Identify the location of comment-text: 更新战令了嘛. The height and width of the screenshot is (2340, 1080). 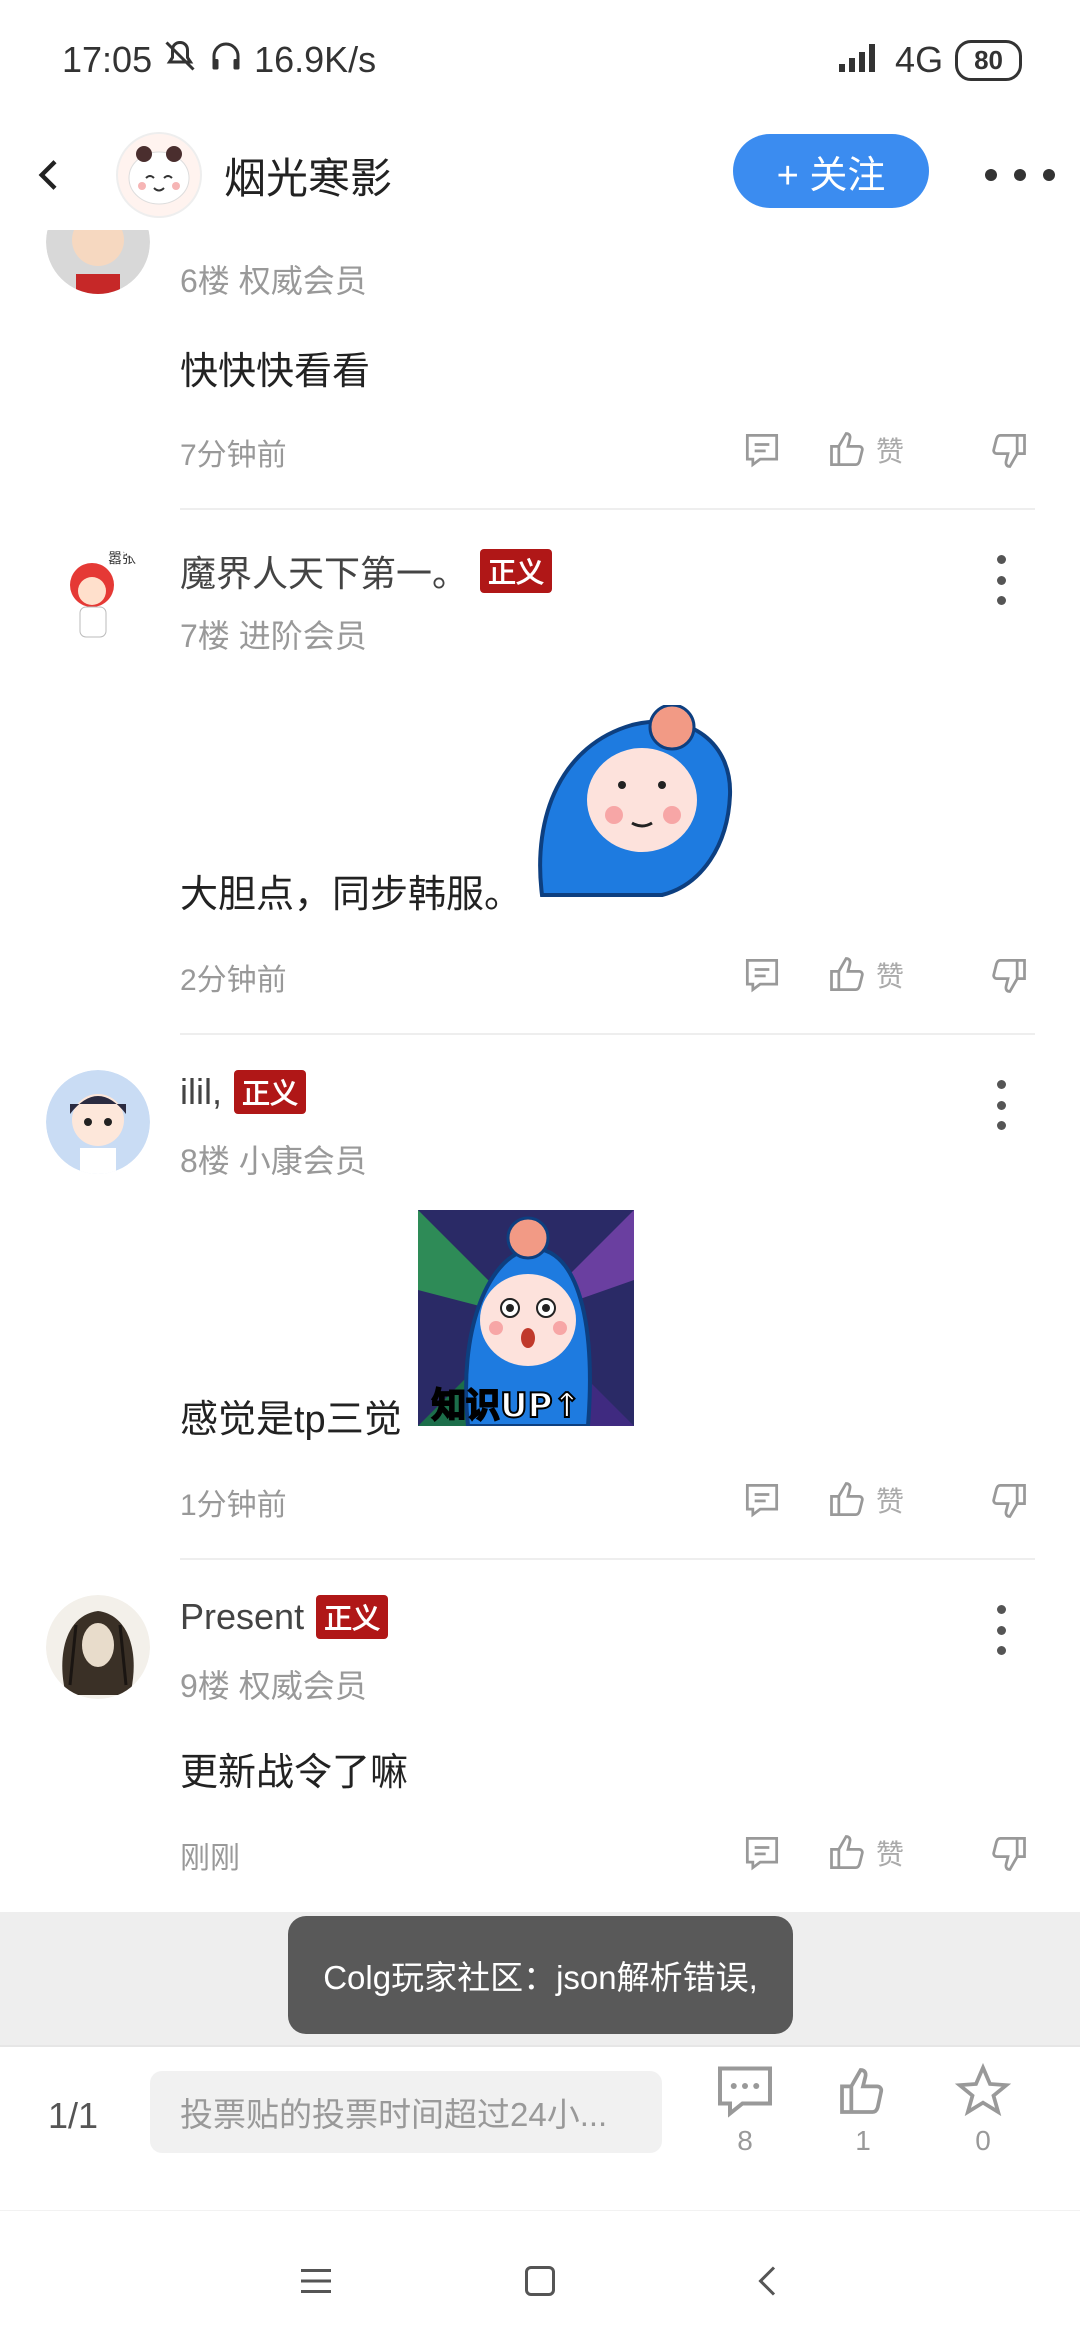
(294, 1773).